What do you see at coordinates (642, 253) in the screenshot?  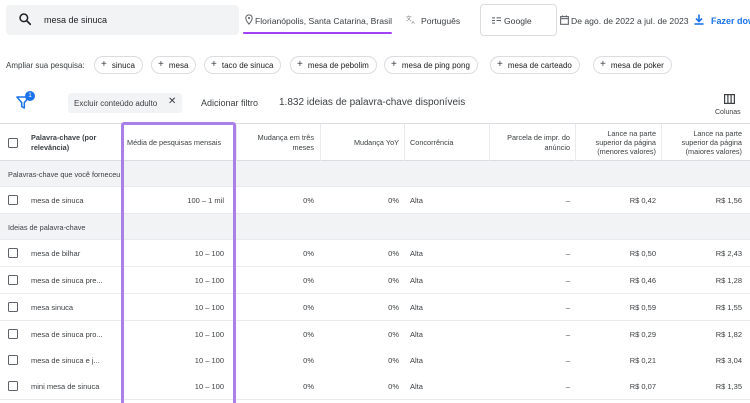 I see `cell-bid-low: R$ 0,50` at bounding box center [642, 253].